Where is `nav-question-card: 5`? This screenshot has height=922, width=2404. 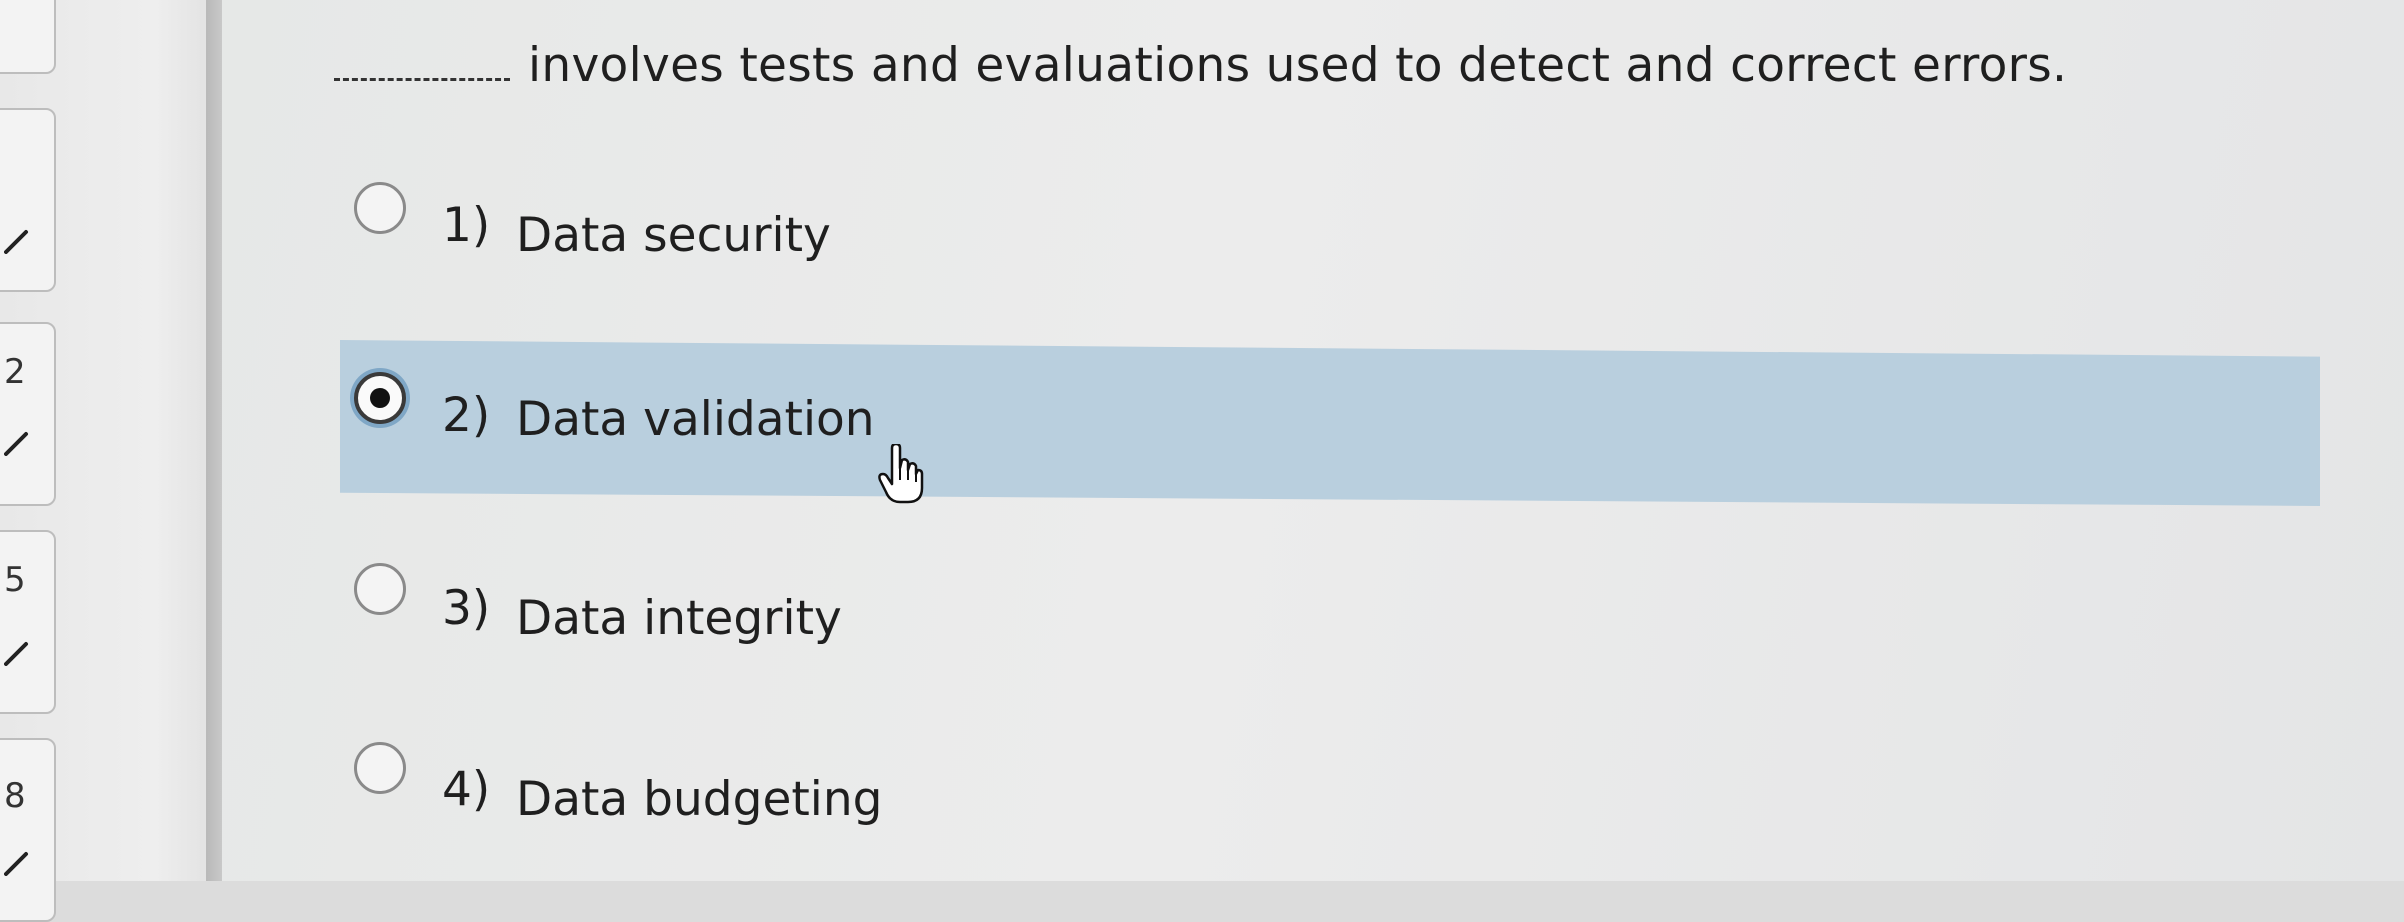
nav-question-card: 5 is located at coordinates (28, 622).